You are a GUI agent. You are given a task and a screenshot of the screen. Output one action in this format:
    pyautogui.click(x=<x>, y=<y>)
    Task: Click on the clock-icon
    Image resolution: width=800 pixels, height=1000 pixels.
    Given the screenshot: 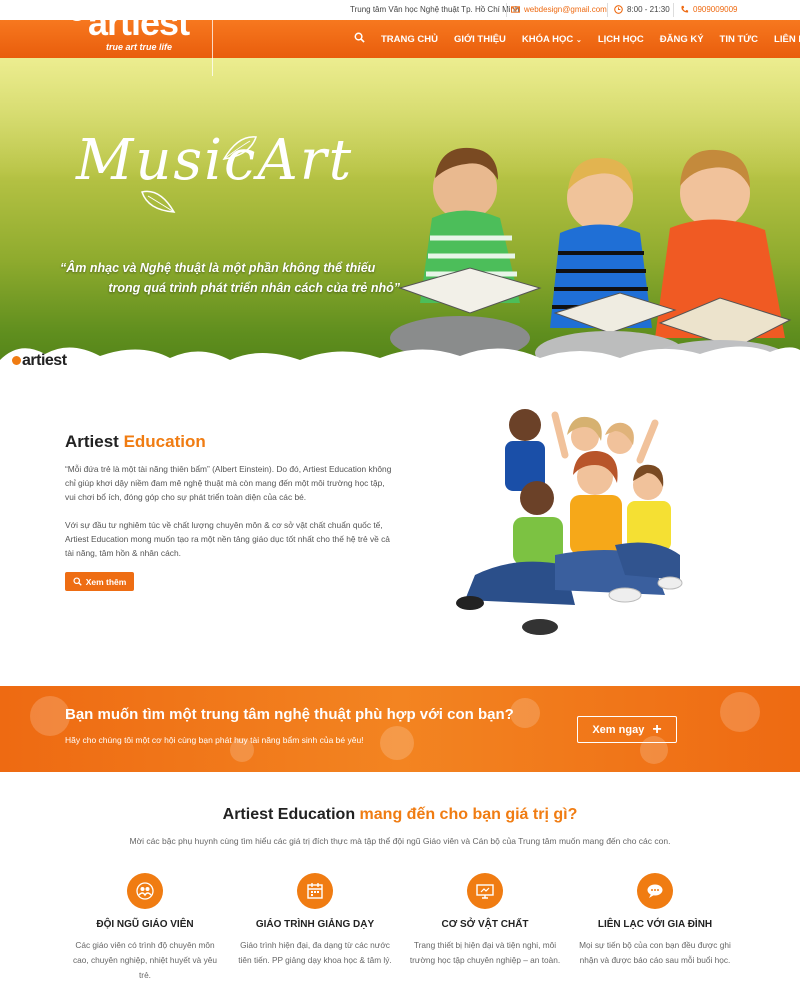 What is the action you would take?
    pyautogui.click(x=618, y=9)
    